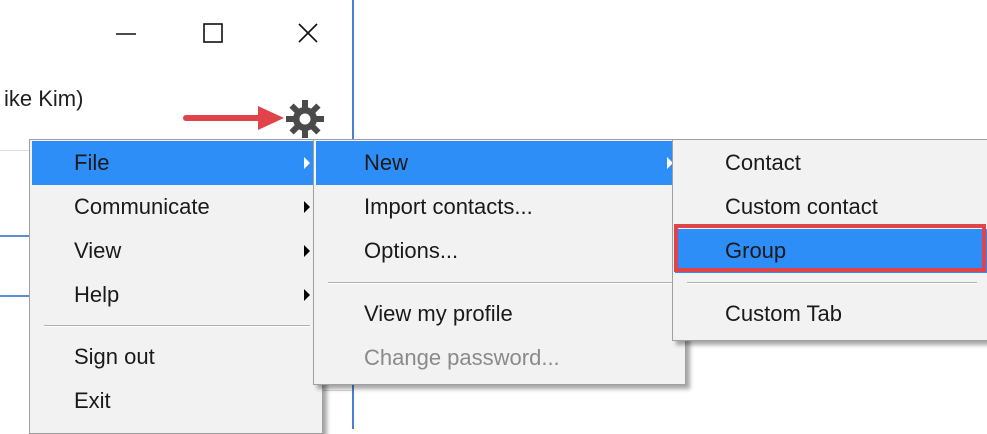 The height and width of the screenshot is (434, 987). Describe the element at coordinates (176, 251) in the screenshot. I see `menu-item-view: View` at that location.